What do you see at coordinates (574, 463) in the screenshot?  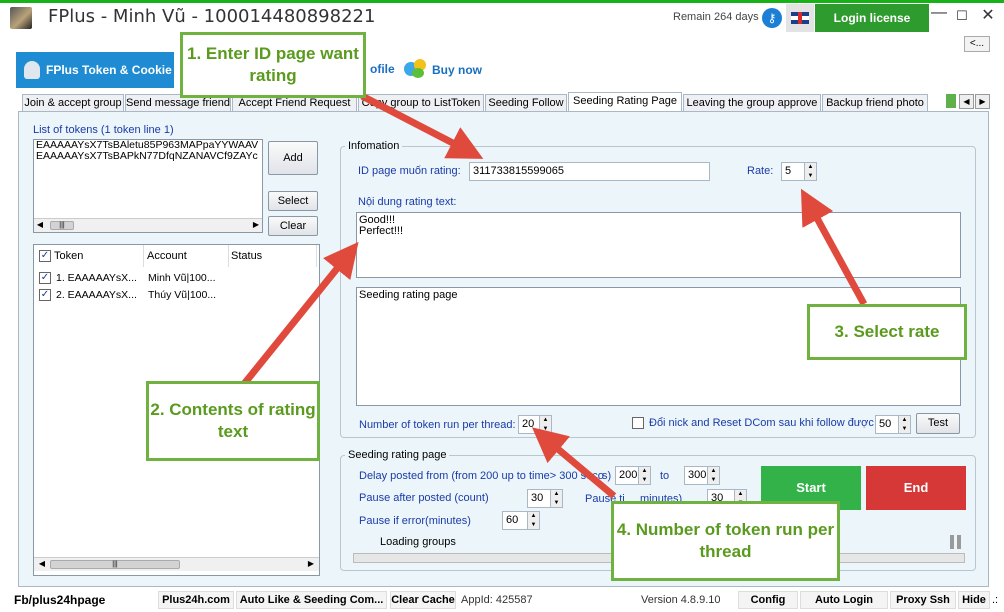 I see `arrow-to-threads` at bounding box center [574, 463].